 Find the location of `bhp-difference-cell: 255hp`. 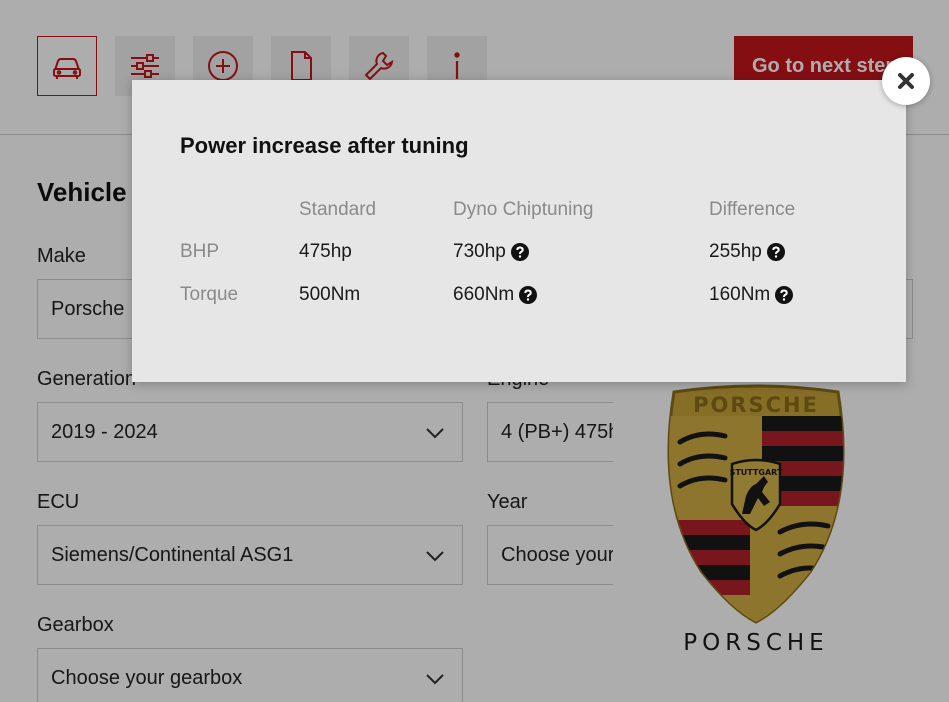

bhp-difference-cell: 255hp is located at coordinates (747, 252).